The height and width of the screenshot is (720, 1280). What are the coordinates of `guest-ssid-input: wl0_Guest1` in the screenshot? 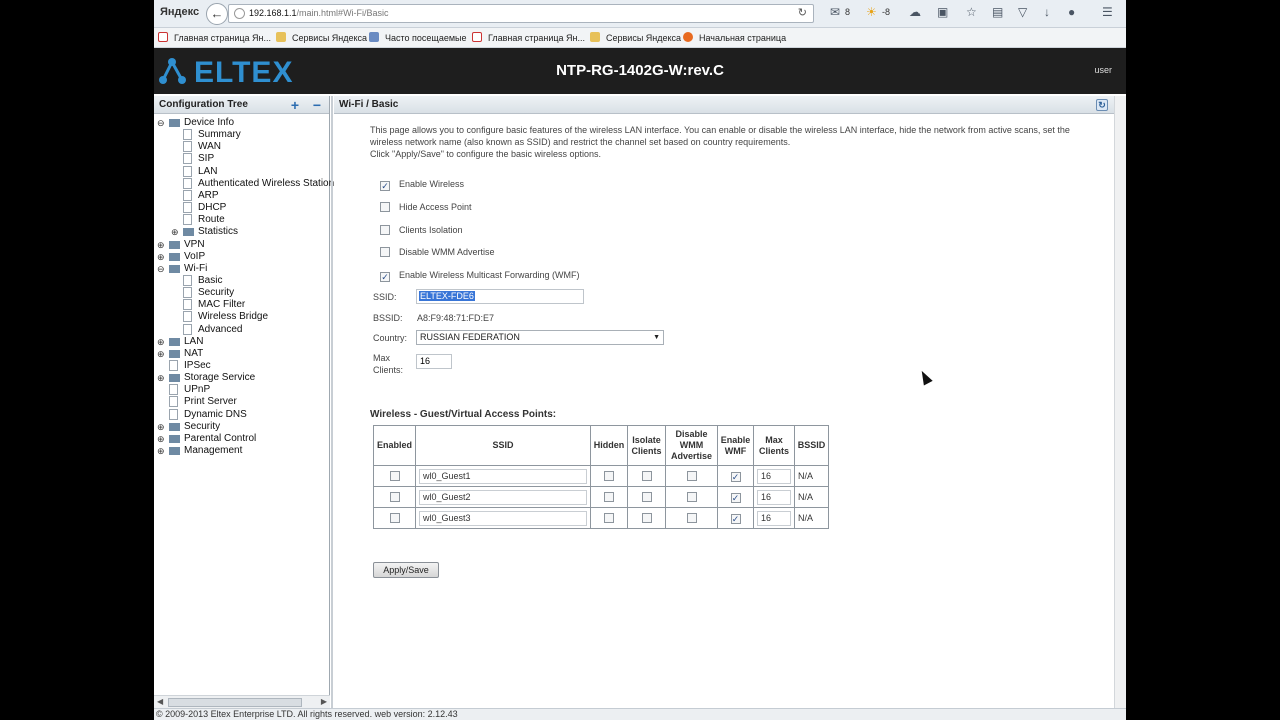 It's located at (503, 476).